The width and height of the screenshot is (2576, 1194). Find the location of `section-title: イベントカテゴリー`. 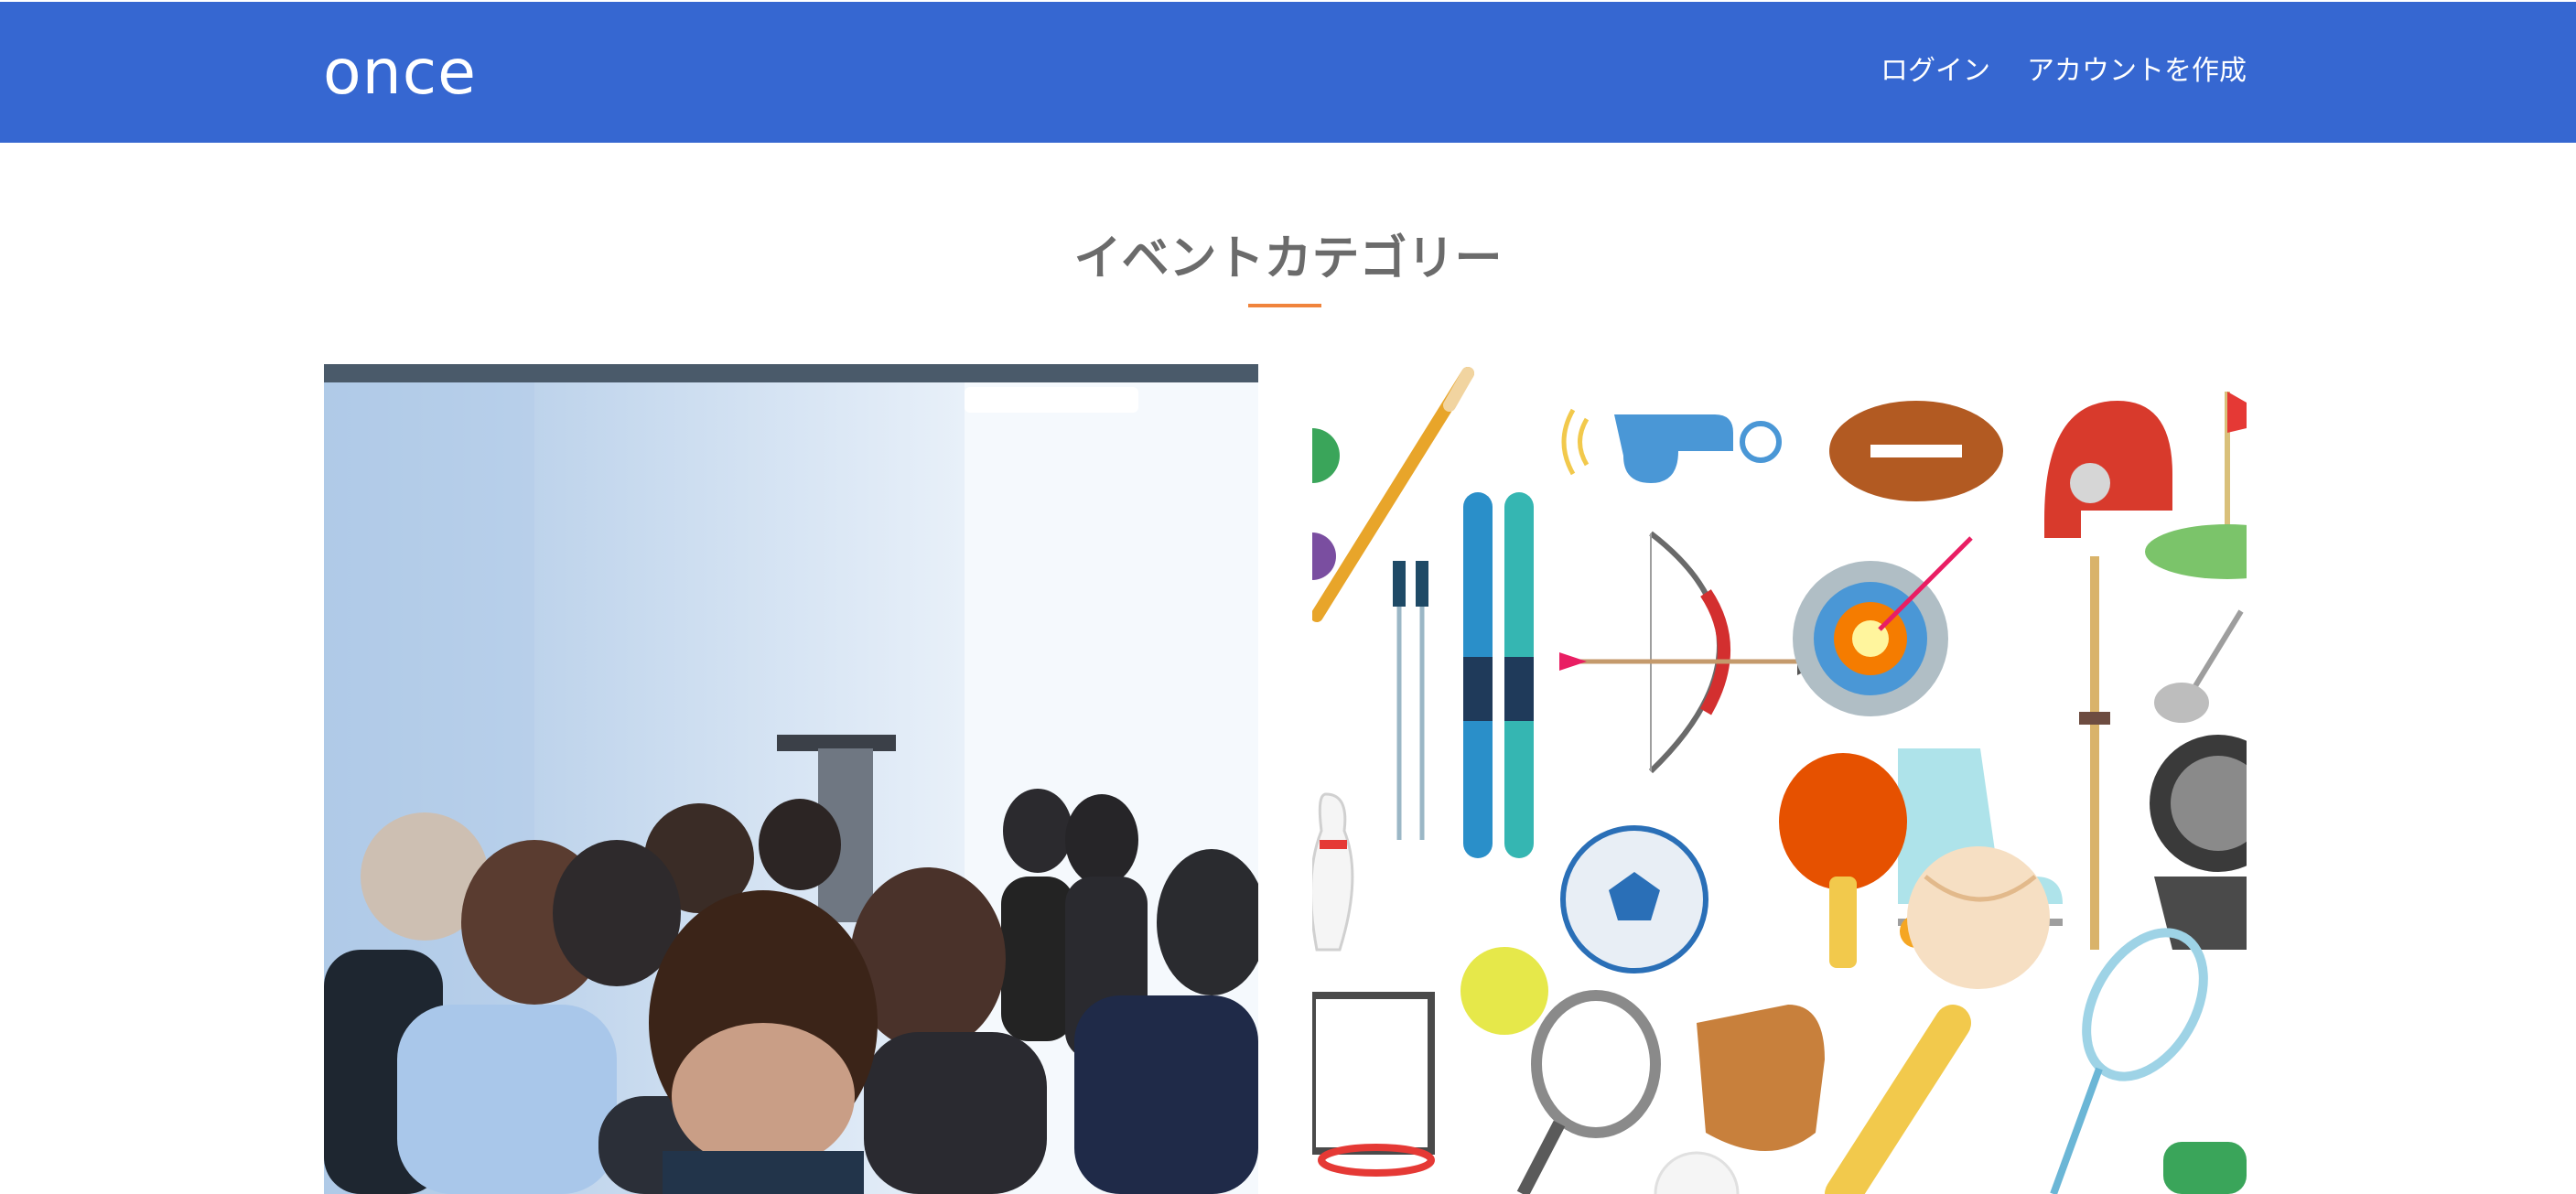

section-title: イベントカテゴリー is located at coordinates (1288, 258).